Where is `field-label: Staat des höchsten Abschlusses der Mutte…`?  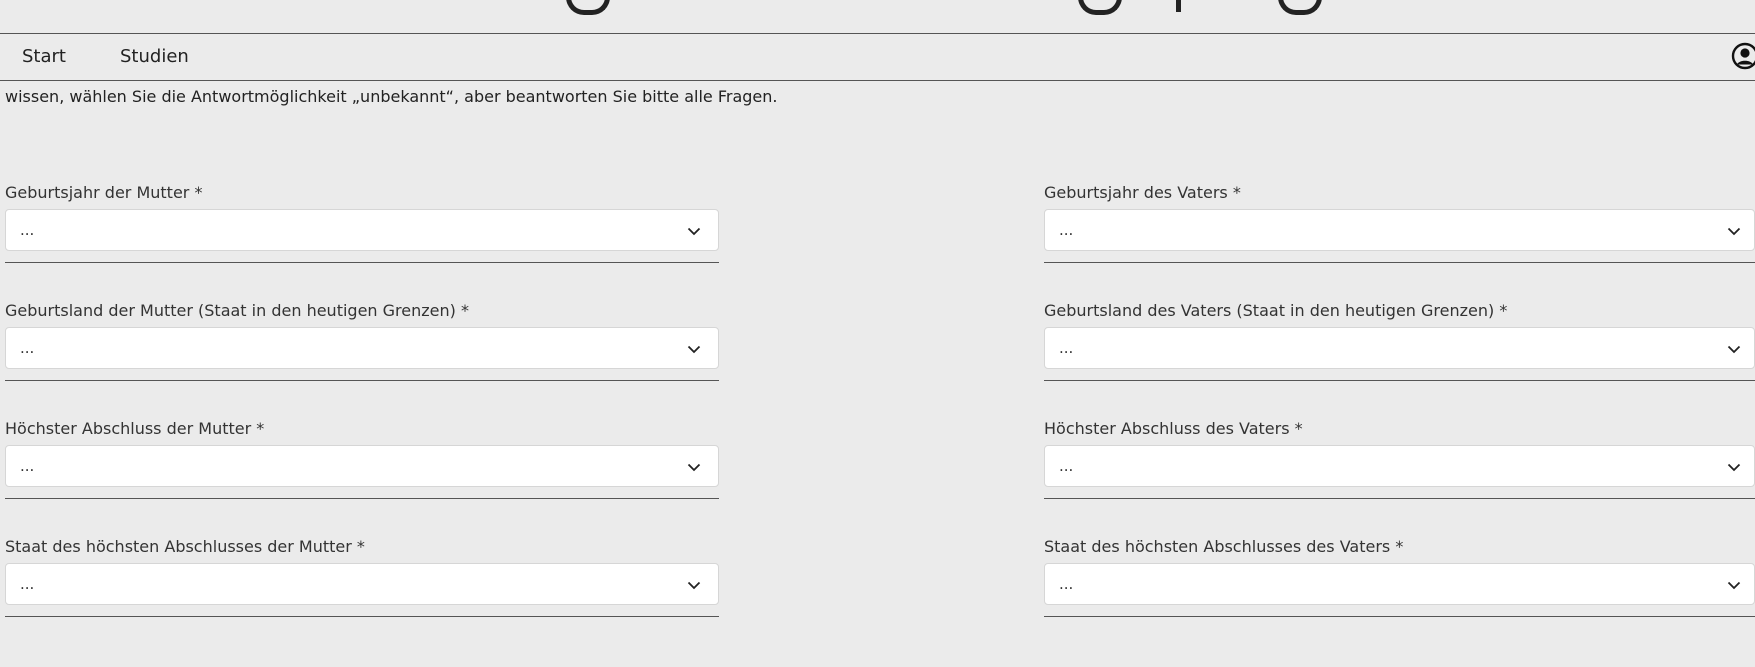 field-label: Staat des höchsten Abschlusses der Mutte… is located at coordinates (185, 546).